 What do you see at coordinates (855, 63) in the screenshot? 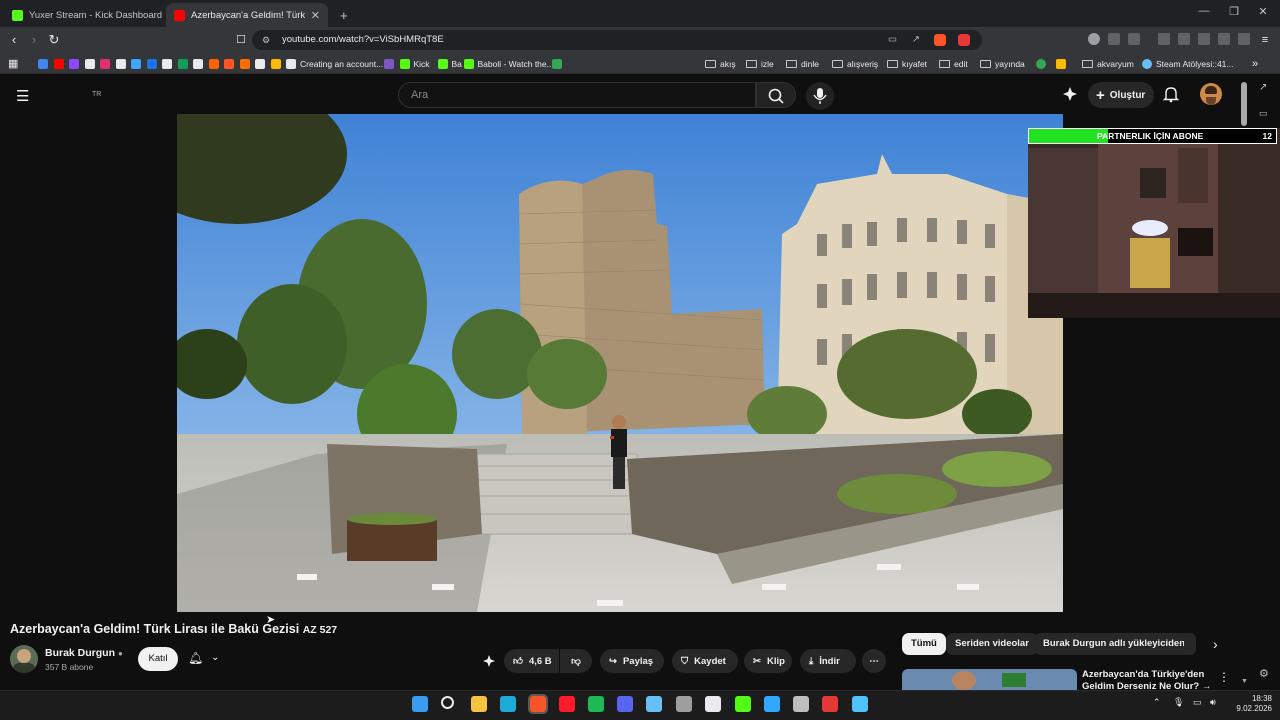
I see `bookmark-folder-alisveris: alışveriş` at bounding box center [855, 63].